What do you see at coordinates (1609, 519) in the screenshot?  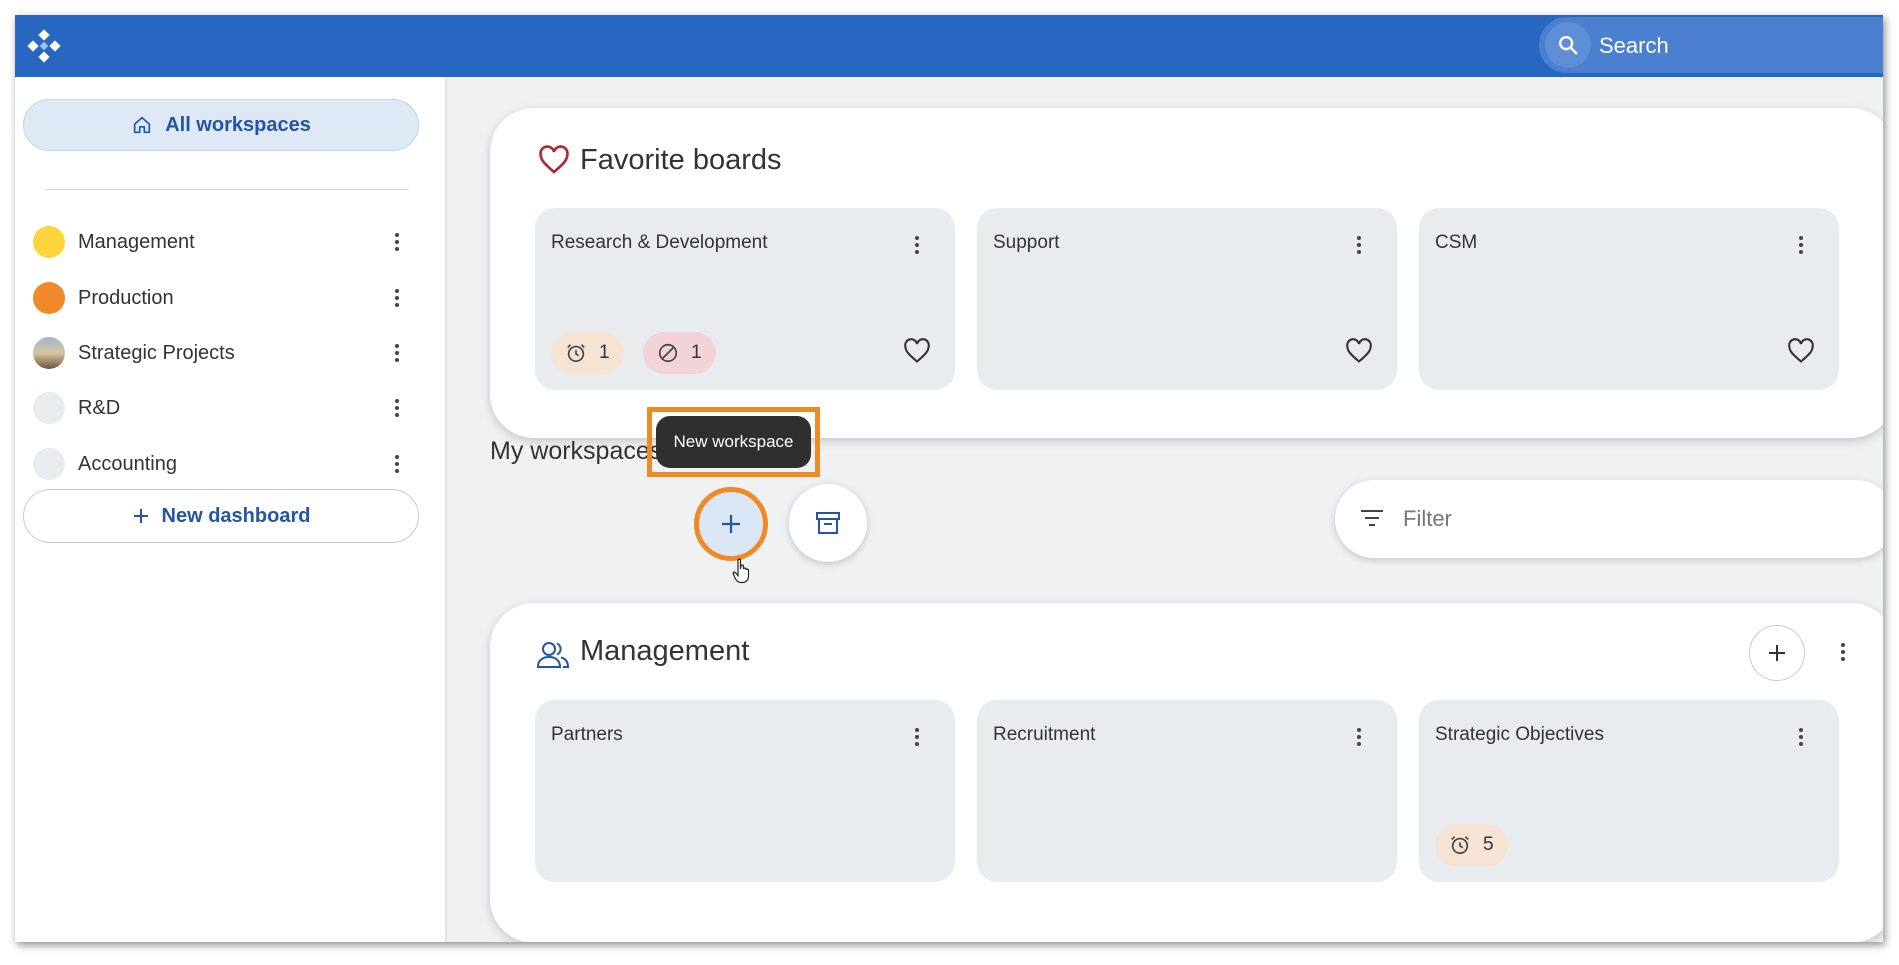 I see `filter-input: Filter` at bounding box center [1609, 519].